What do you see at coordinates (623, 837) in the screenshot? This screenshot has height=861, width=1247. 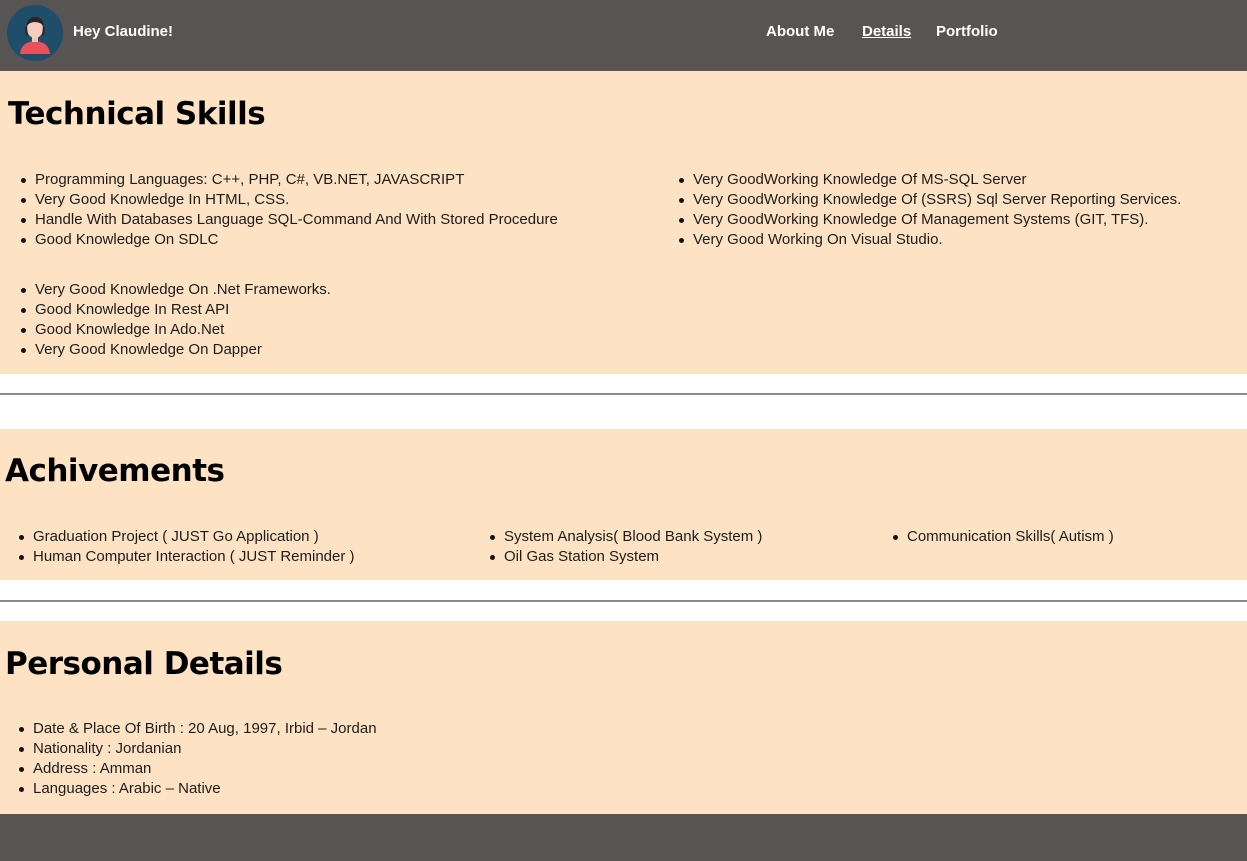 I see `page-footer` at bounding box center [623, 837].